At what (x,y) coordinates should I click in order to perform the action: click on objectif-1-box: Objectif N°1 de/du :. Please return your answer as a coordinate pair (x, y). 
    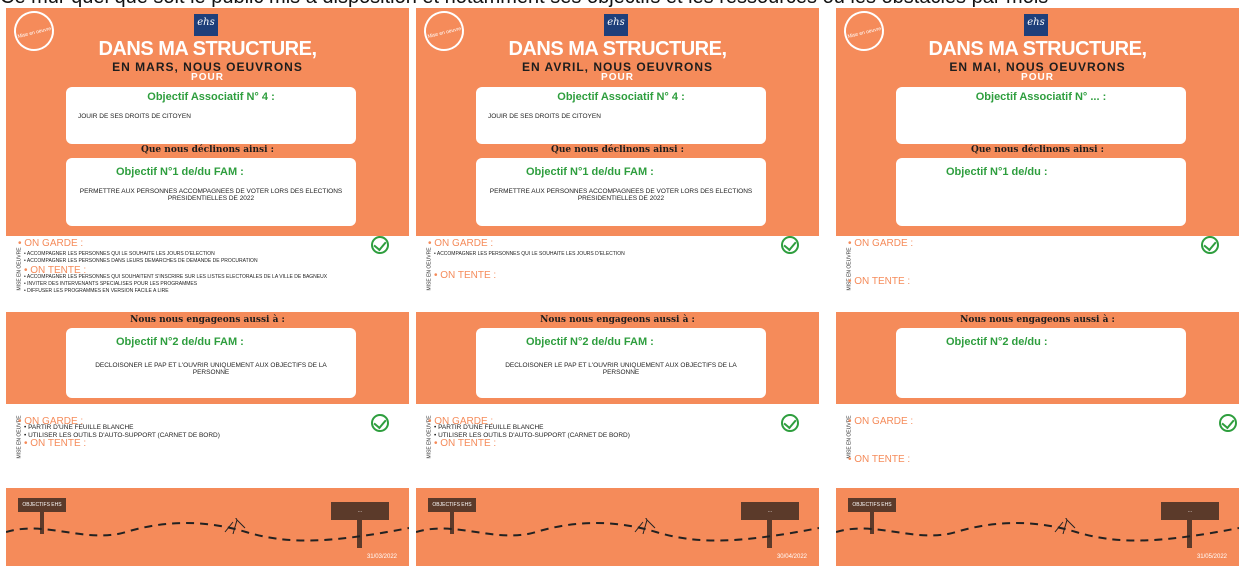
    Looking at the image, I should click on (1041, 192).